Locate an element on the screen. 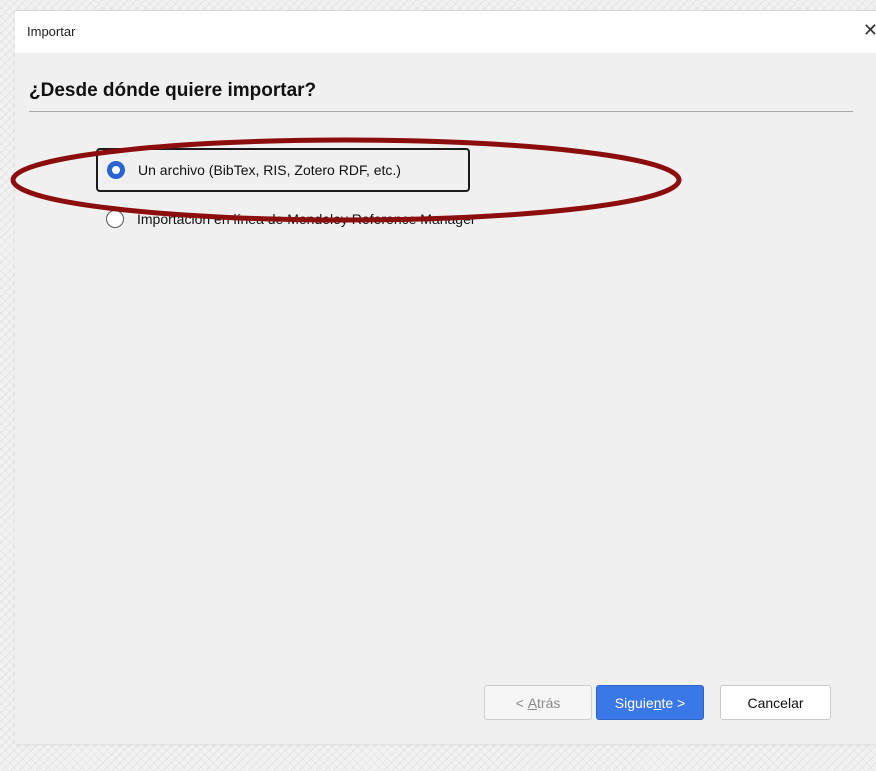  page-heading: ¿Desde dónde quiere importar? is located at coordinates (173, 90).